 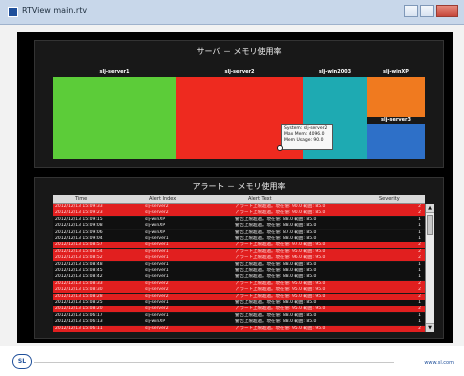 I want to click on scrollbar-thumb, so click(x=430, y=225).